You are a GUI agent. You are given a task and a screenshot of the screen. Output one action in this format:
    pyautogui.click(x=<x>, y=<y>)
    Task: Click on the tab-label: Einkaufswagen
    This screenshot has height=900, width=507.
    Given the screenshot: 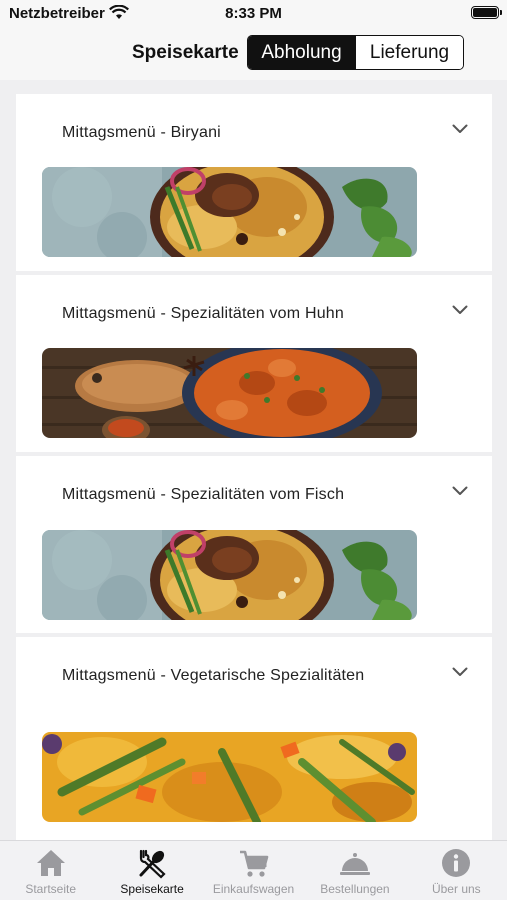 What is the action you would take?
    pyautogui.click(x=253, y=889)
    